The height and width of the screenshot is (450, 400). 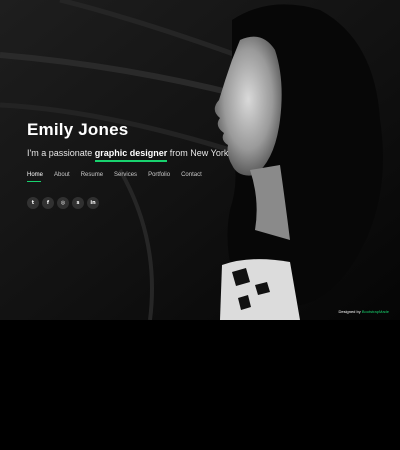 I want to click on credits-prefix: Designed by, so click(x=350, y=311).